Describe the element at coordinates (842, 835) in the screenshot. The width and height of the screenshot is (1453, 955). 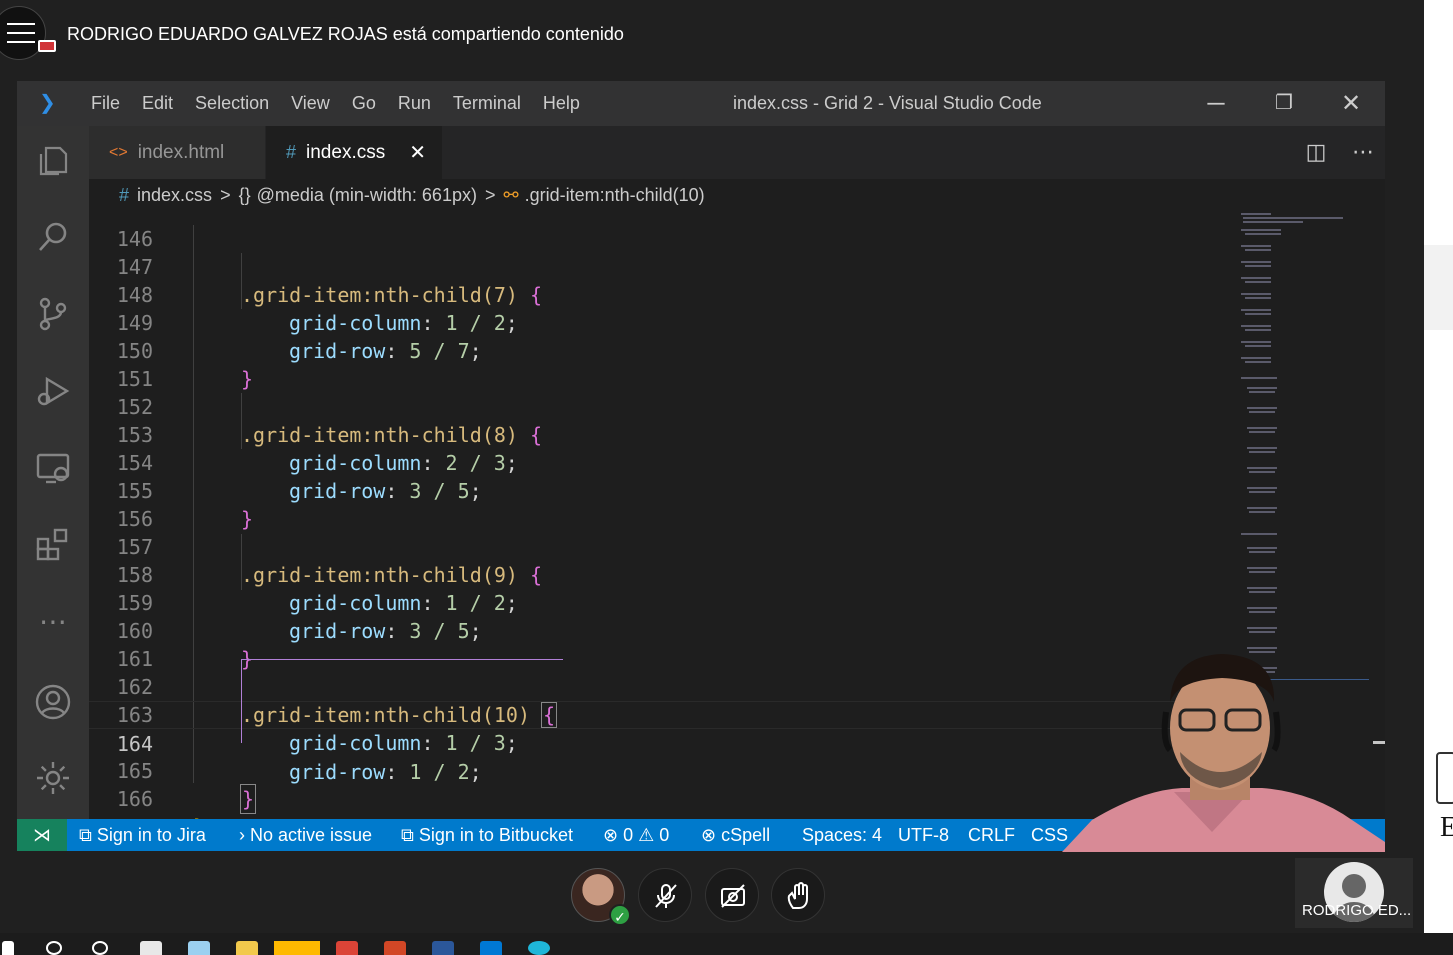
I see `status-spaces: Spaces: 4` at that location.